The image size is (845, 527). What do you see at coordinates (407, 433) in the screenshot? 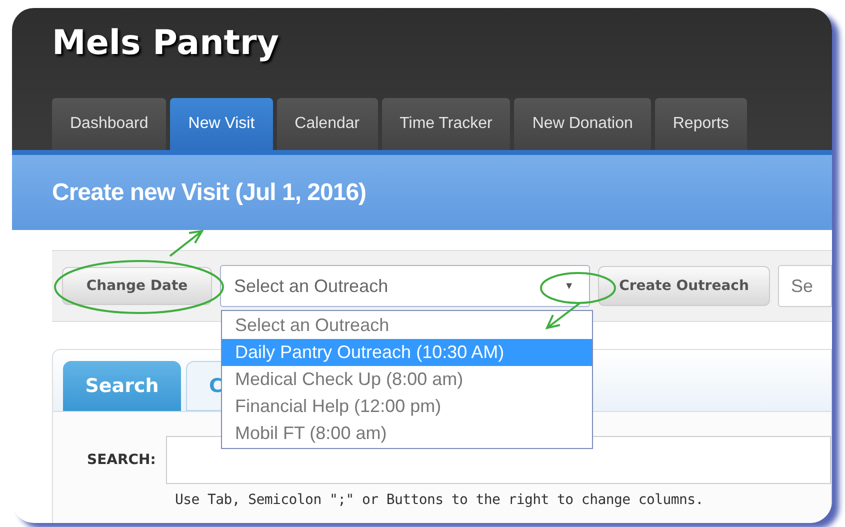
I see `outreach-option: Mobil FT (8:00 am)` at bounding box center [407, 433].